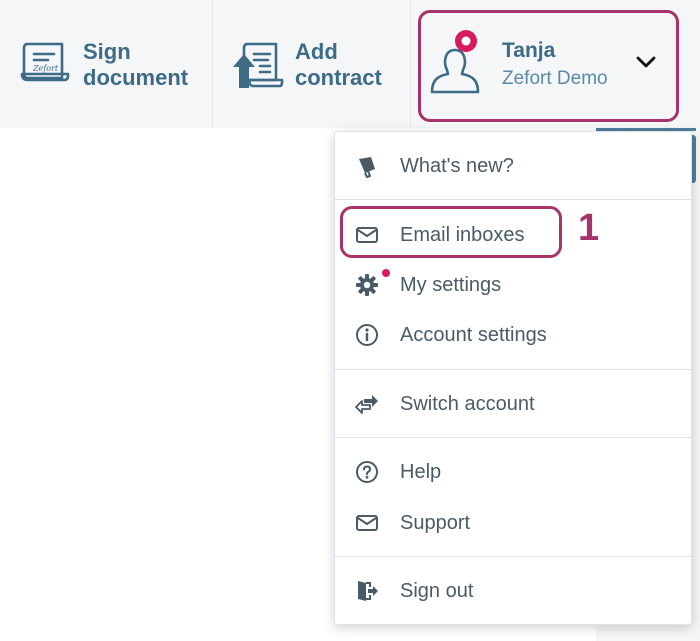 The height and width of the screenshot is (641, 700). Describe the element at coordinates (455, 62) in the screenshot. I see `user-avatar-icon` at that location.